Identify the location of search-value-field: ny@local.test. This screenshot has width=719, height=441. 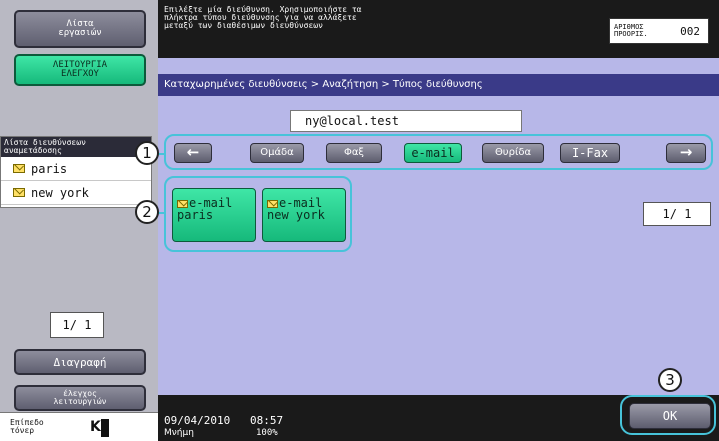
(406, 121).